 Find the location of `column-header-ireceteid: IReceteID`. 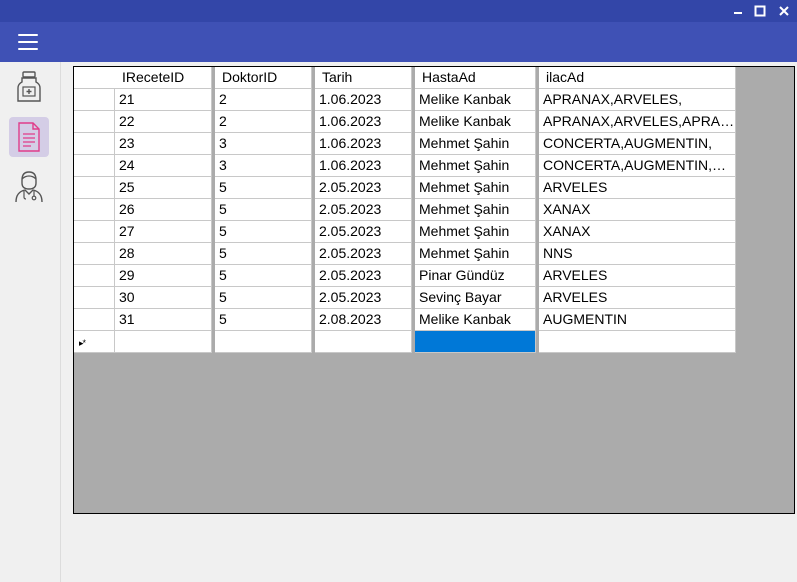

column-header-ireceteid: IReceteID is located at coordinates (163, 78).